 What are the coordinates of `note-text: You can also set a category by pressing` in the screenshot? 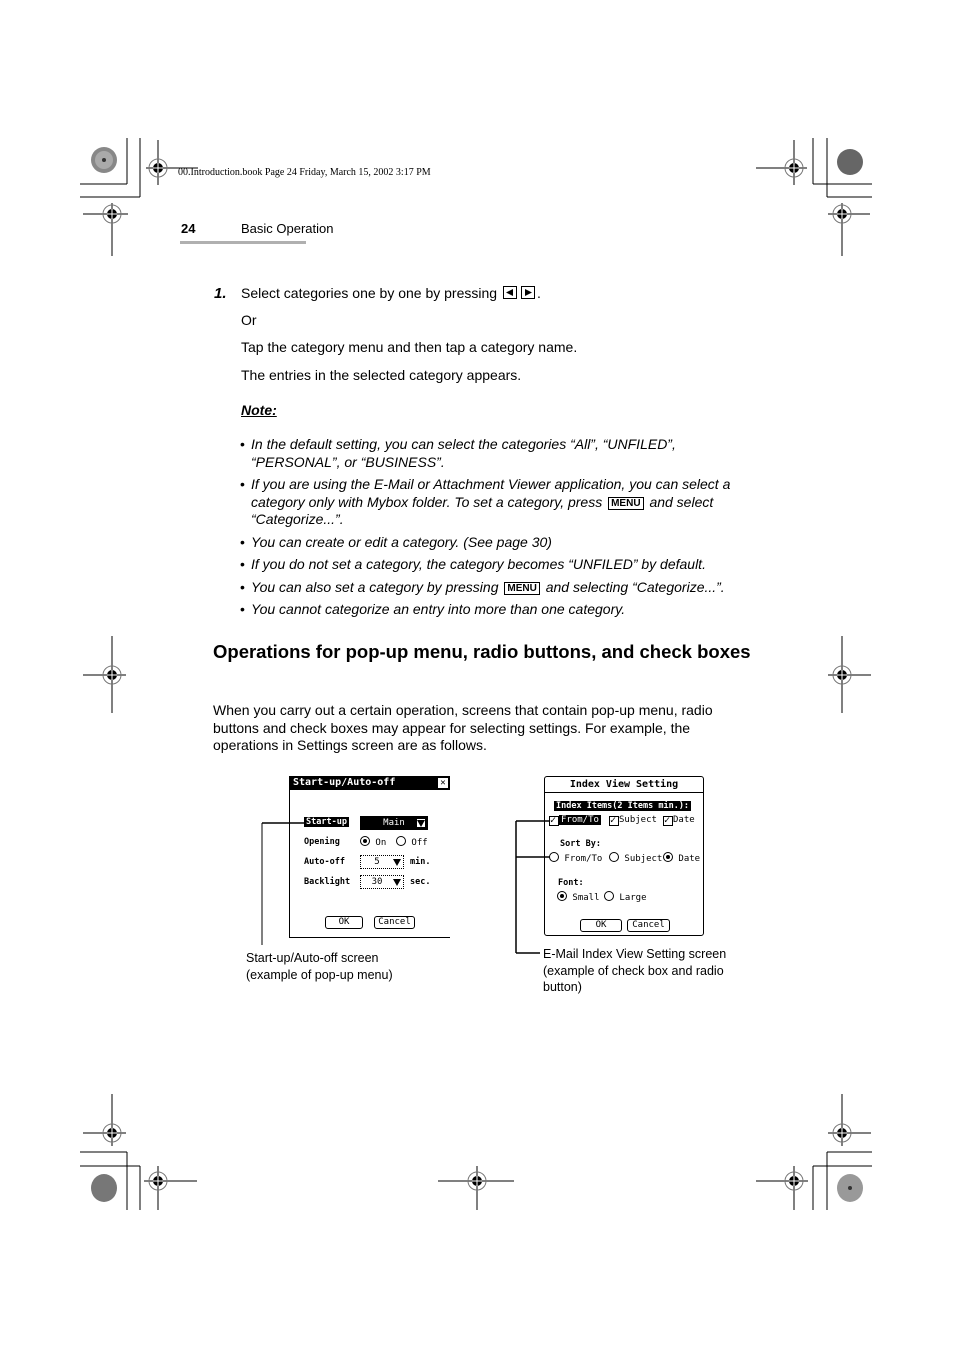 It's located at (375, 586).